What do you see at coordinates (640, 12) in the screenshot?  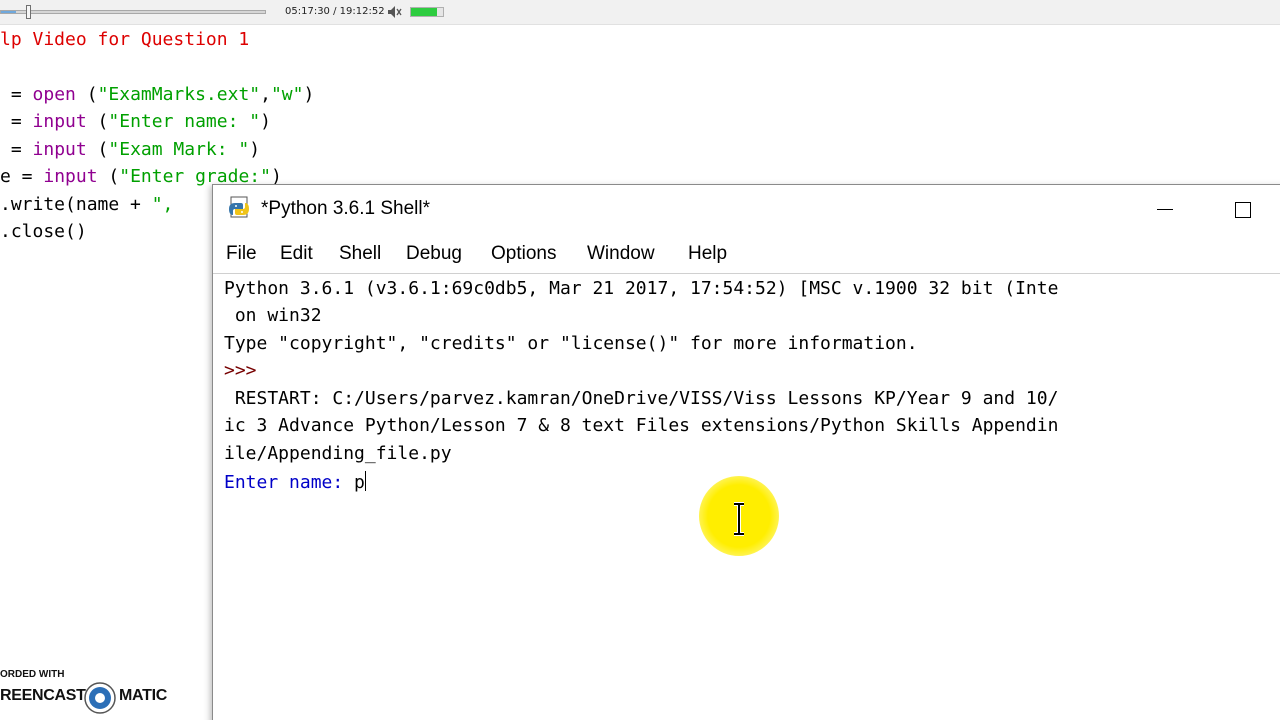 I see `video-player-bar: 05:17:30 / 19:12:52` at bounding box center [640, 12].